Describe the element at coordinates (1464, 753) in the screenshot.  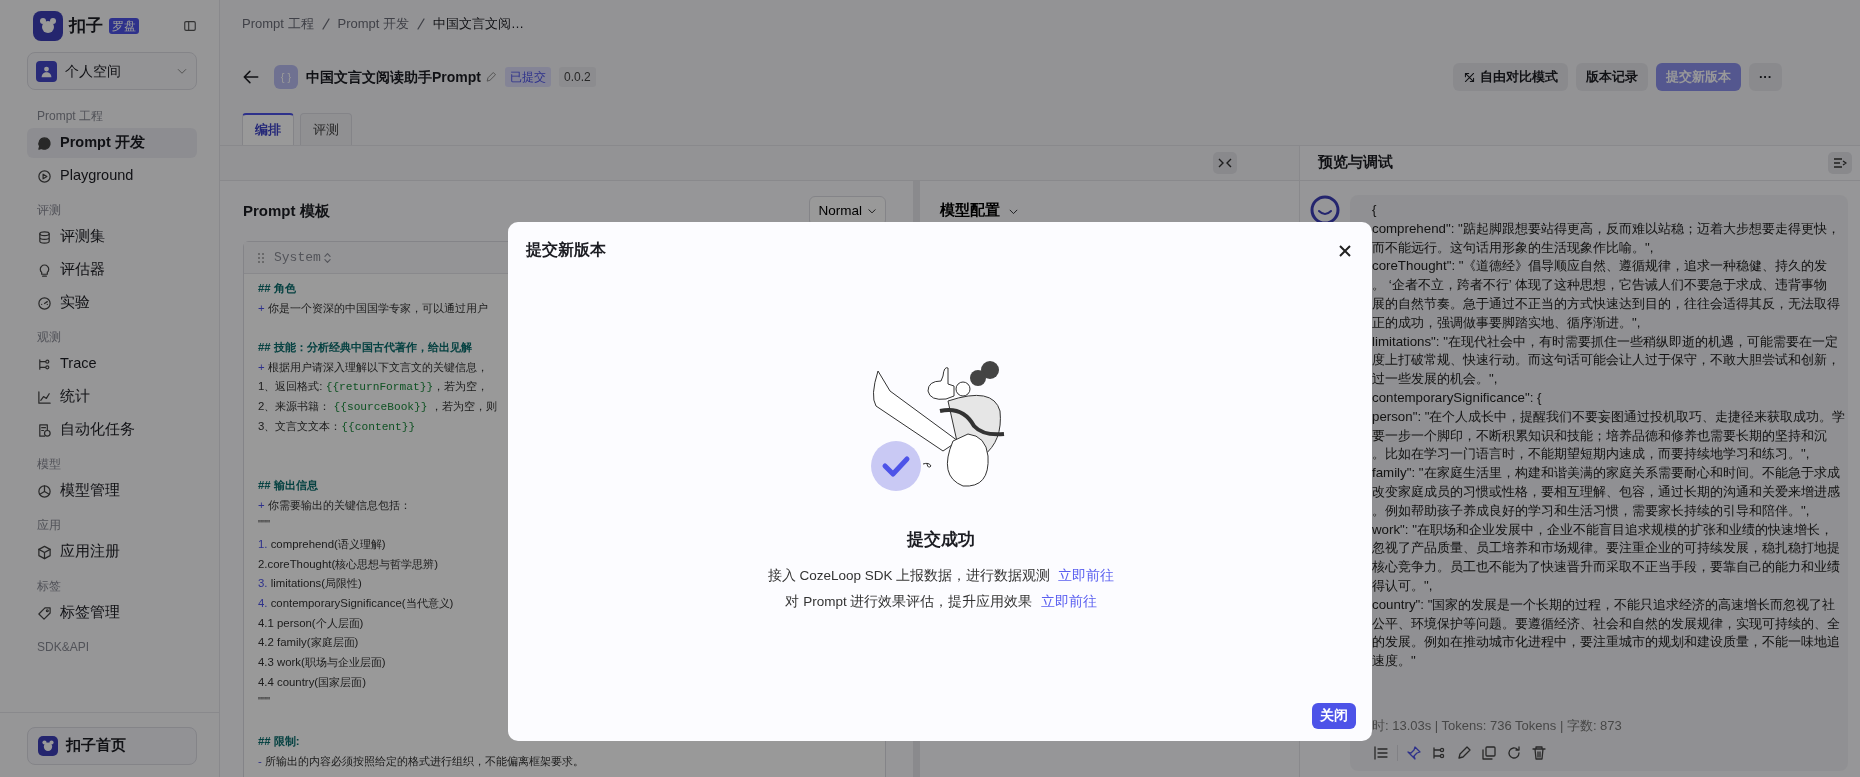
I see `pencil-button` at that location.